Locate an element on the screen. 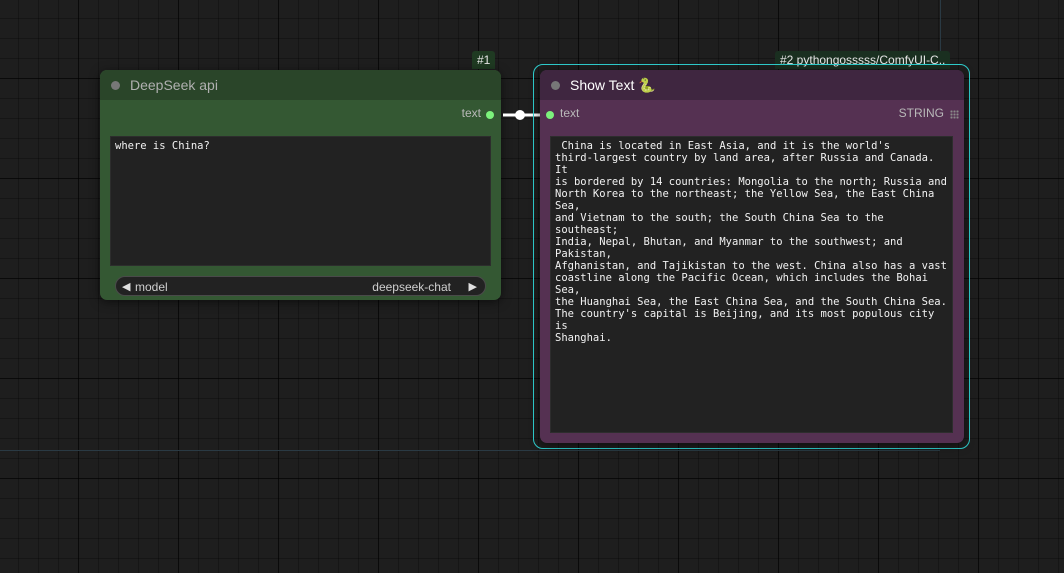 The width and height of the screenshot is (1064, 573). prompt-textarea: where is China? is located at coordinates (300, 201).